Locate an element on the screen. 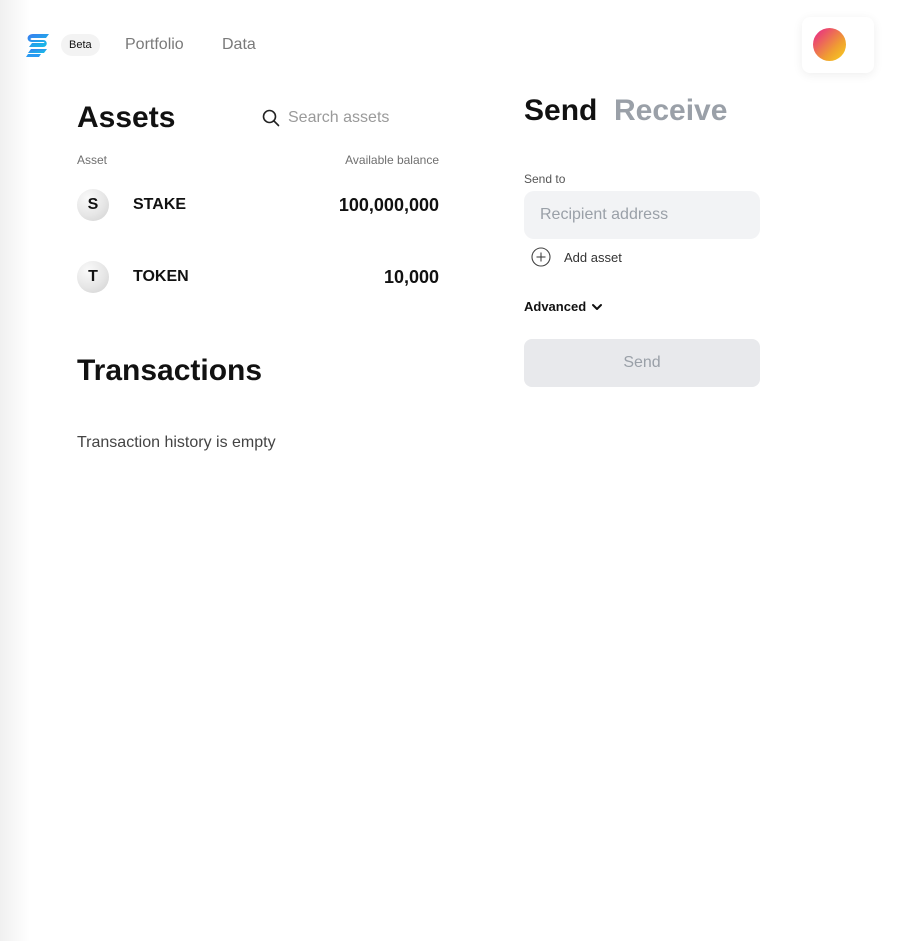 The width and height of the screenshot is (902, 941). account-button is located at coordinates (838, 45).